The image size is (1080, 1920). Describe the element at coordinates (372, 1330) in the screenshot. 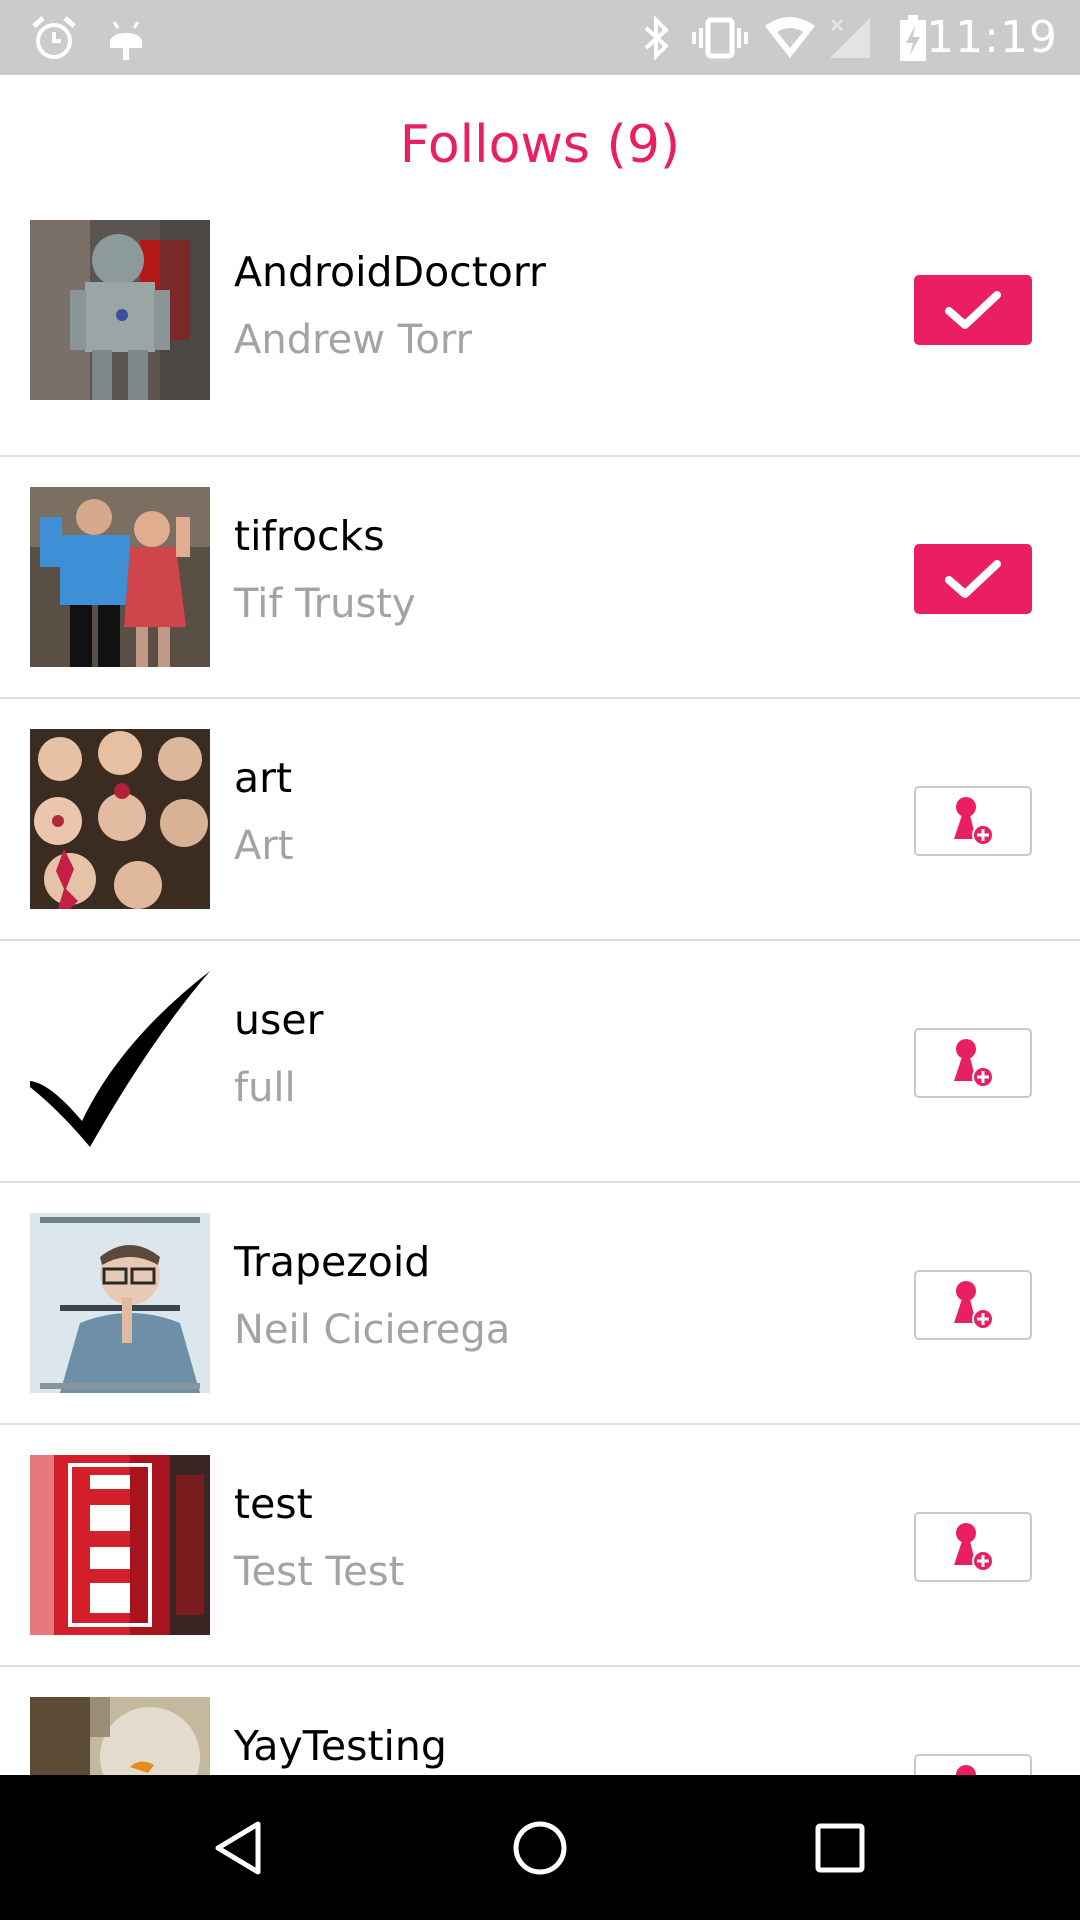

I see `full-name: Neil Cicierega` at that location.